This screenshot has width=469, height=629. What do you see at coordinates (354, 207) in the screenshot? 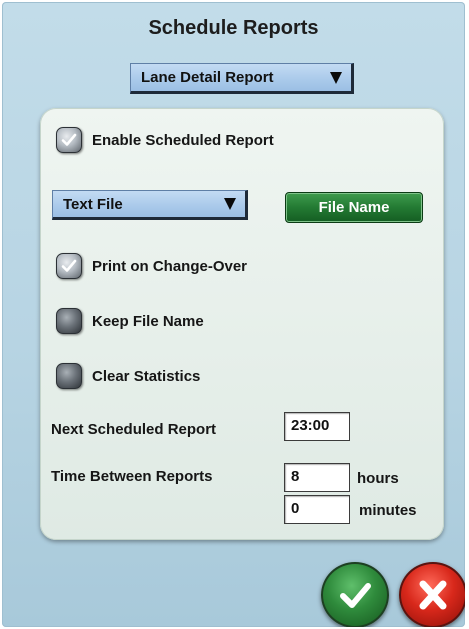
I see `file-name-button: File Name` at bounding box center [354, 207].